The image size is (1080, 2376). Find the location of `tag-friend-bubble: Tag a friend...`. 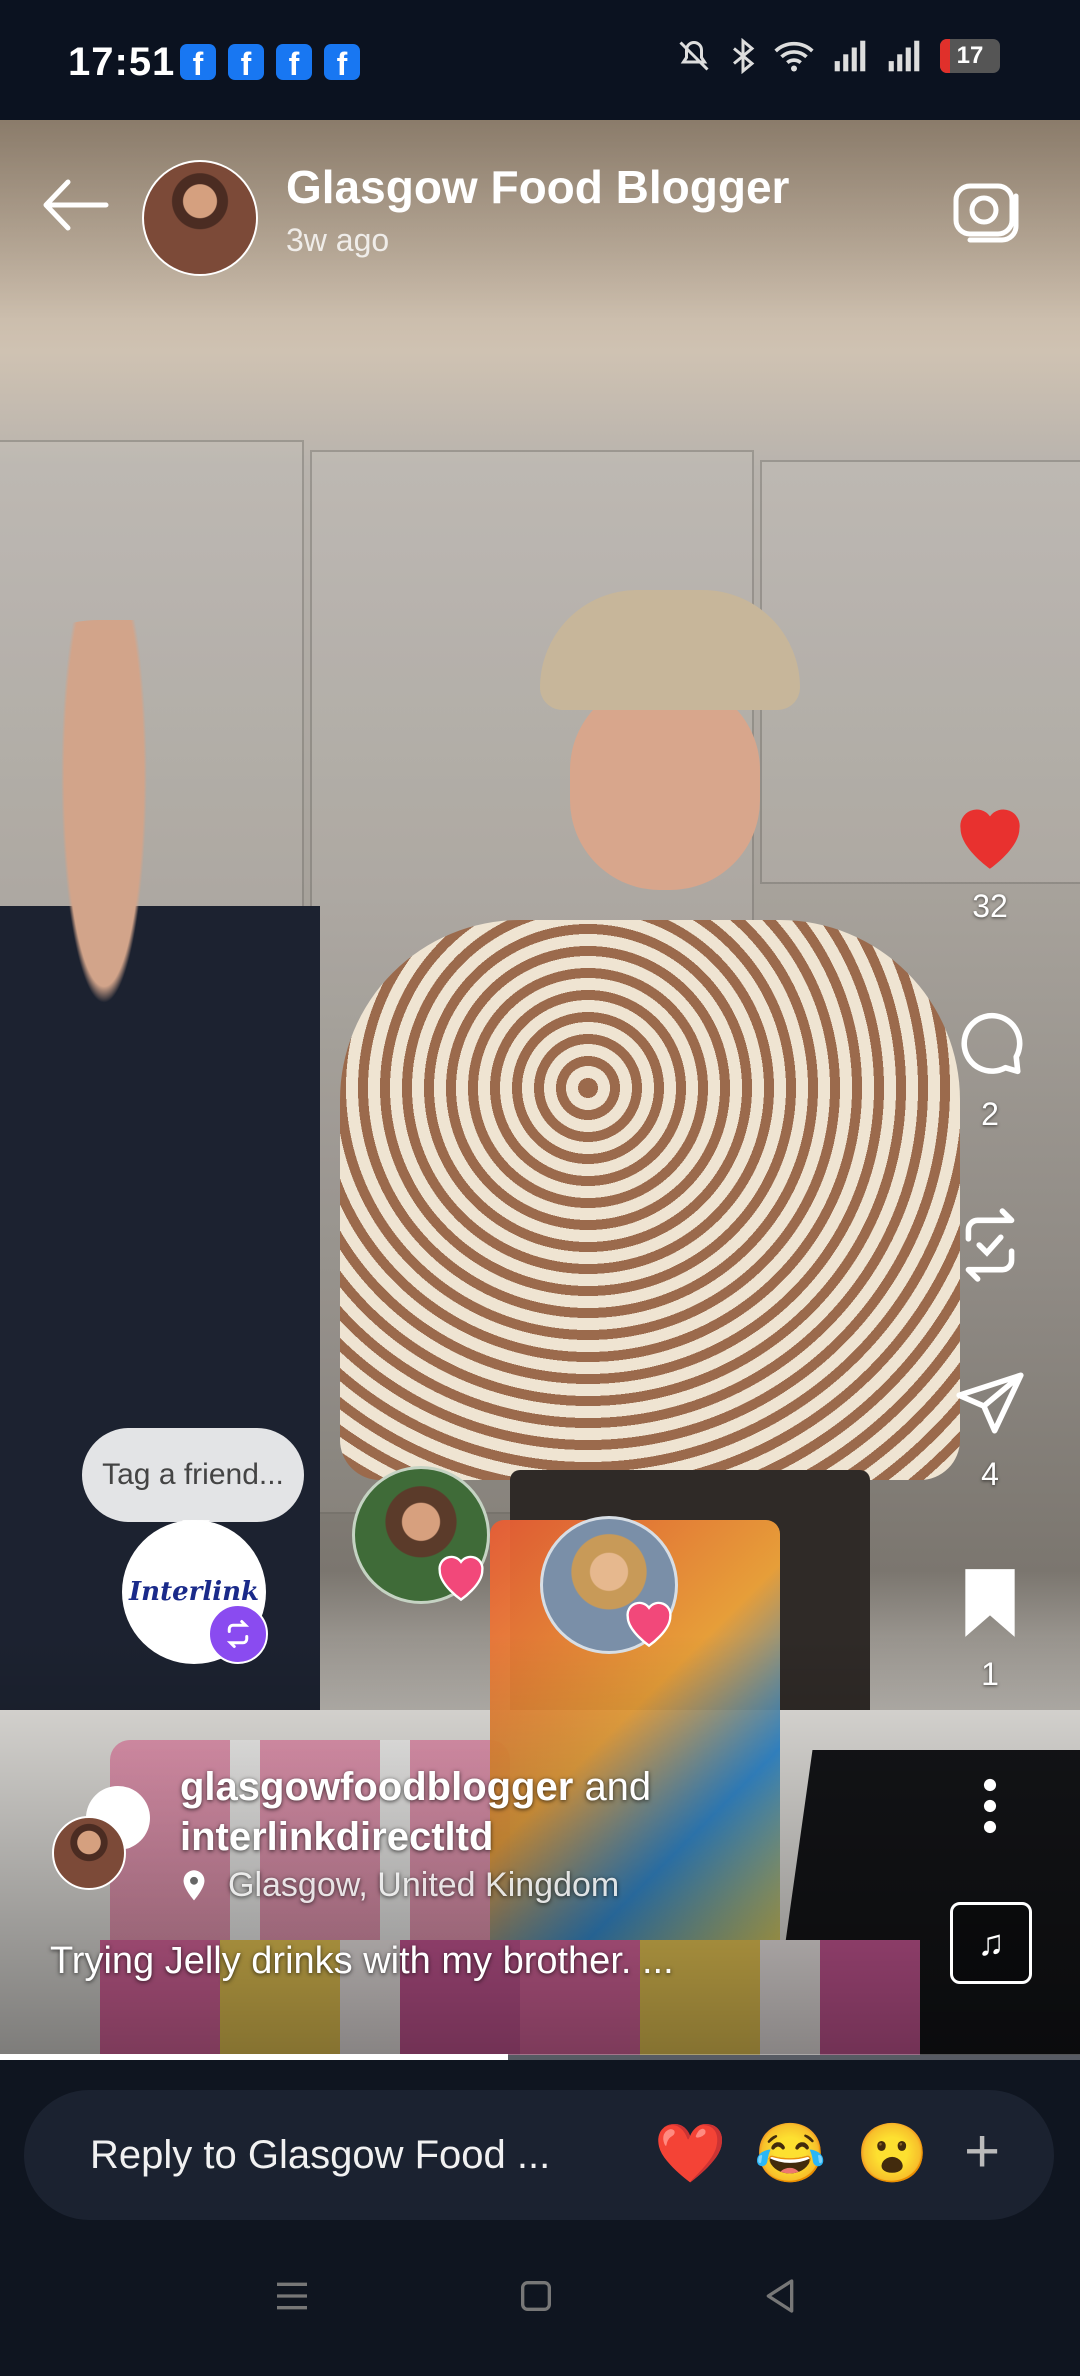

tag-friend-bubble: Tag a friend... is located at coordinates (193, 1482).